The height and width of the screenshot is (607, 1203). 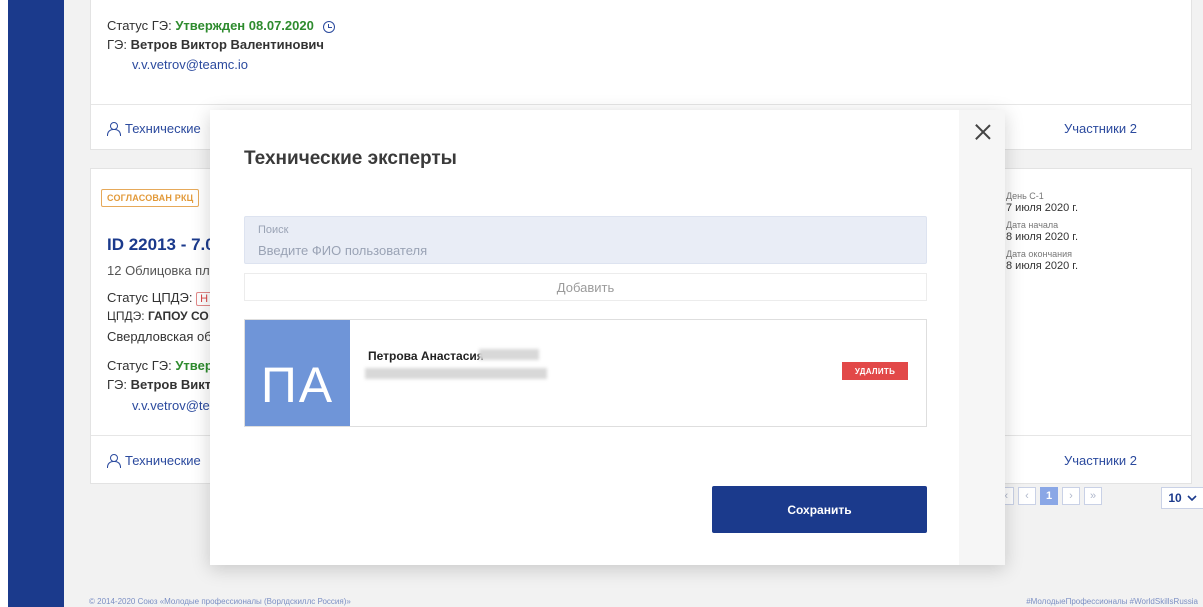 What do you see at coordinates (171, 384) in the screenshot?
I see `ge-name: Ветров Викт` at bounding box center [171, 384].